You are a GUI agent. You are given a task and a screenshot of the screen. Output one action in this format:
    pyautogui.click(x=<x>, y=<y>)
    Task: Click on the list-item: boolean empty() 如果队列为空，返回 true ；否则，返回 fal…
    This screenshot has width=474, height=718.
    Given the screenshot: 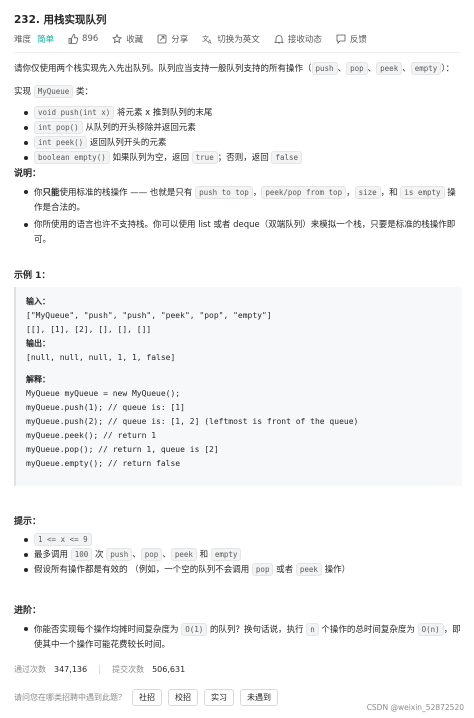 What is the action you would take?
    pyautogui.click(x=243, y=158)
    